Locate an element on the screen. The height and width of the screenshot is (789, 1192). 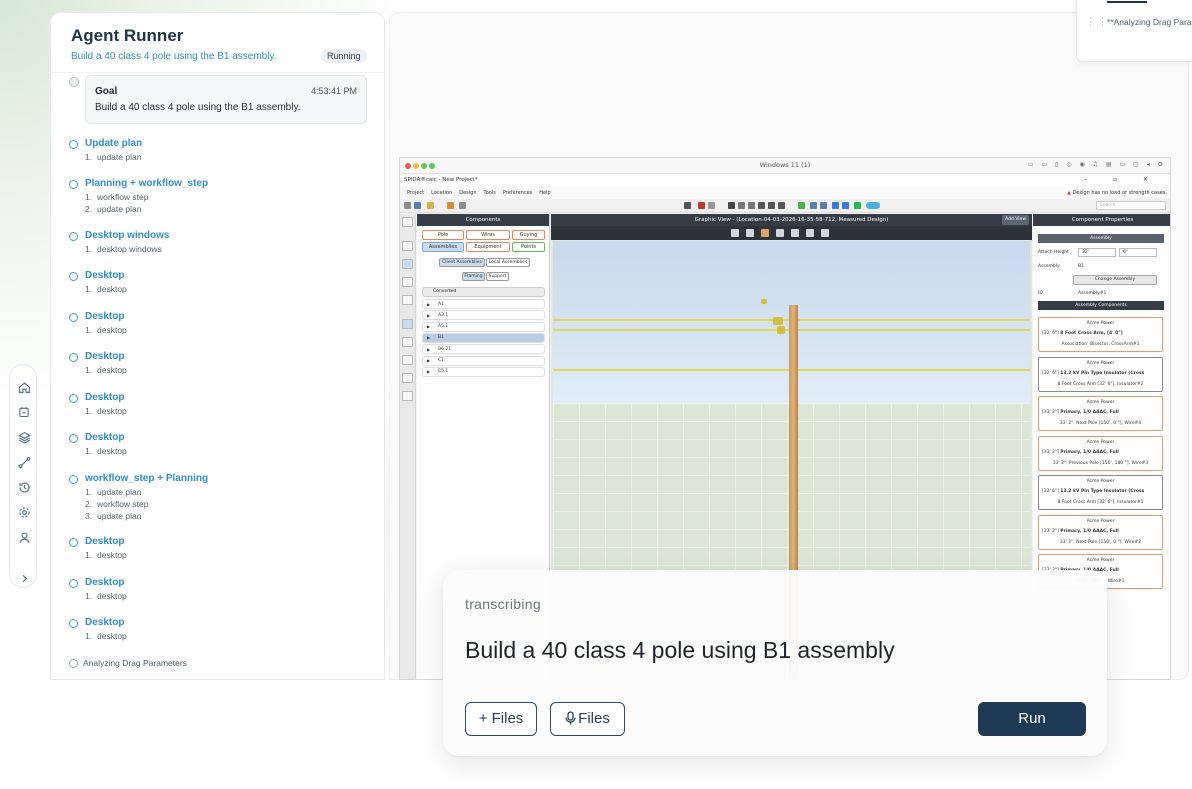
attach-height-label: Attach Height is located at coordinates (1053, 252).